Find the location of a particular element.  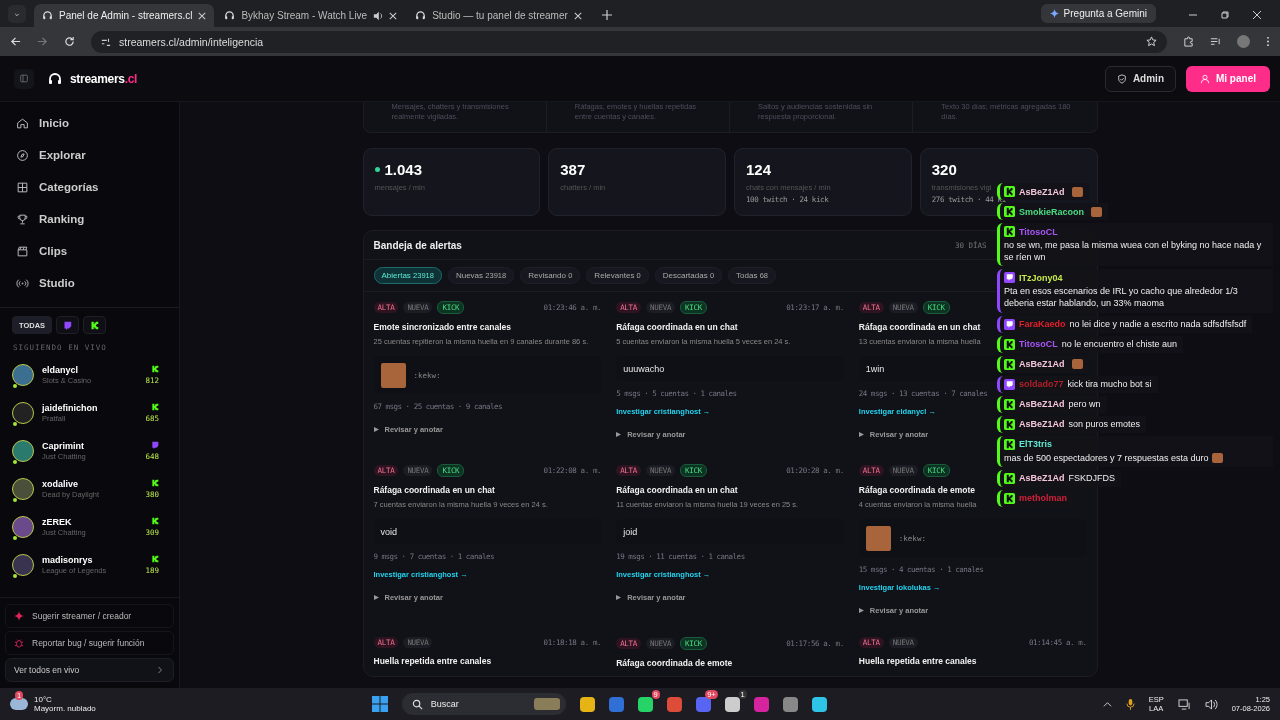

start-icon is located at coordinates (379, 704).